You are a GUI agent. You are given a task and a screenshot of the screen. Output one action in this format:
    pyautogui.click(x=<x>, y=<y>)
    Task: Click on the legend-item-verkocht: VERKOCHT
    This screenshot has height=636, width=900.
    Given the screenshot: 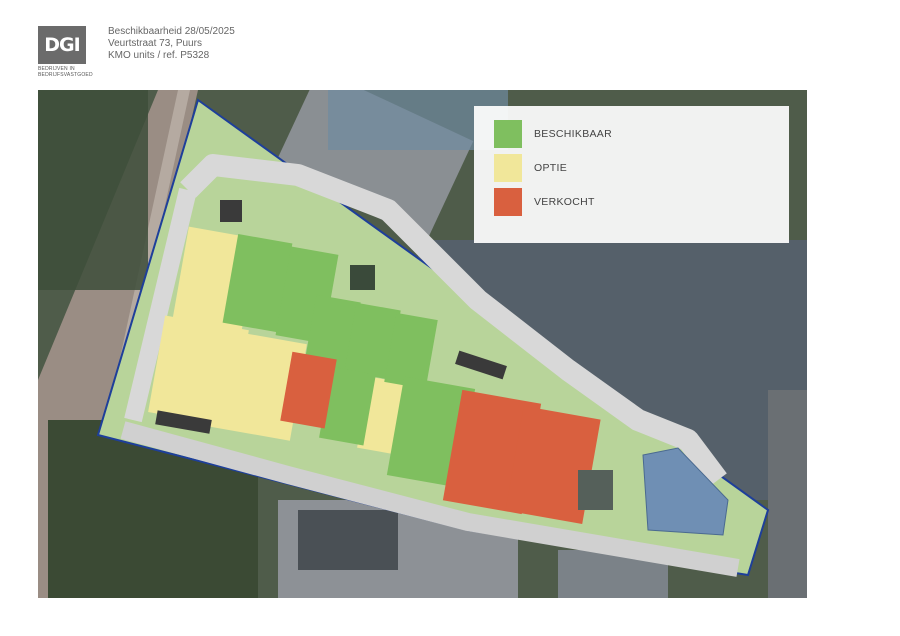 What is the action you would take?
    pyautogui.click(x=544, y=202)
    